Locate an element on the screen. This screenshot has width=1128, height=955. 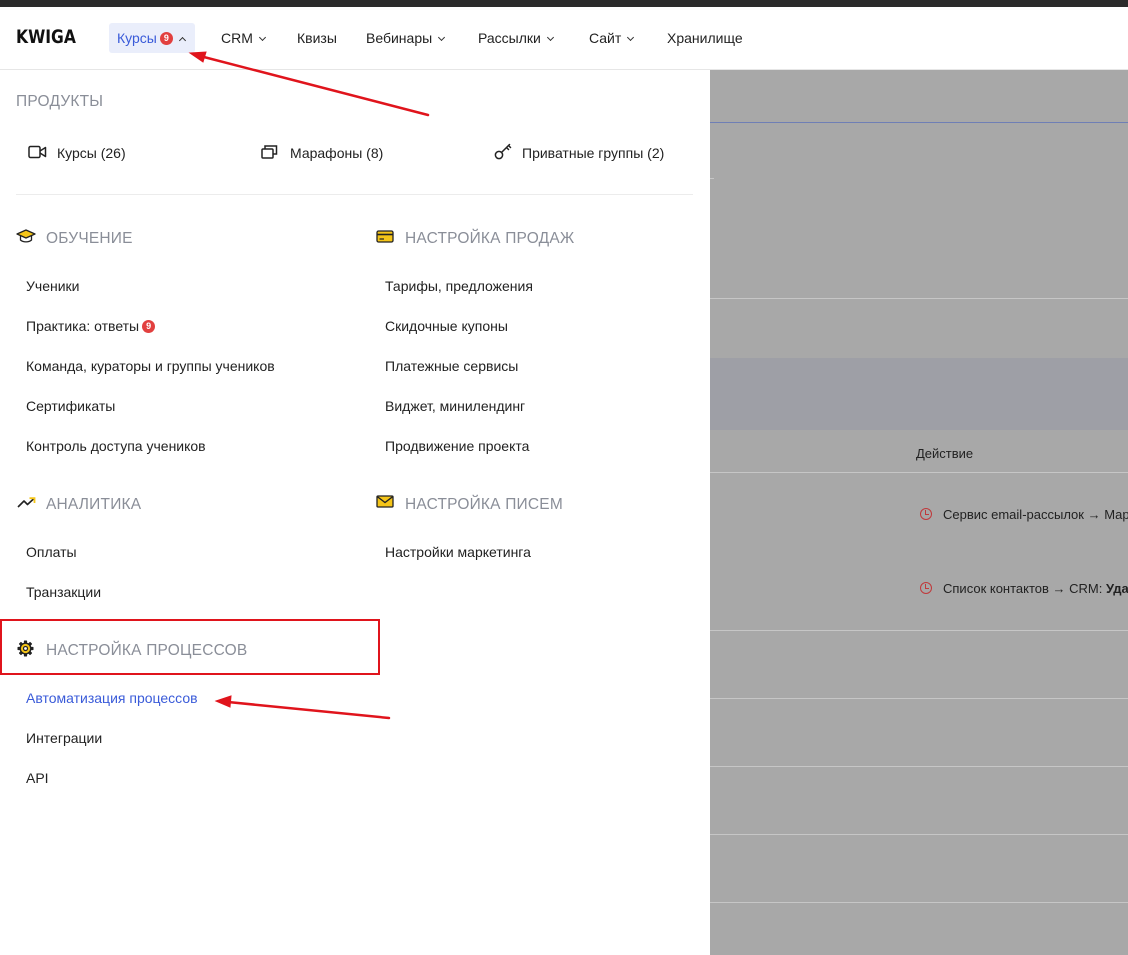
nav-webinars-label: Вебинары is located at coordinates (399, 38).